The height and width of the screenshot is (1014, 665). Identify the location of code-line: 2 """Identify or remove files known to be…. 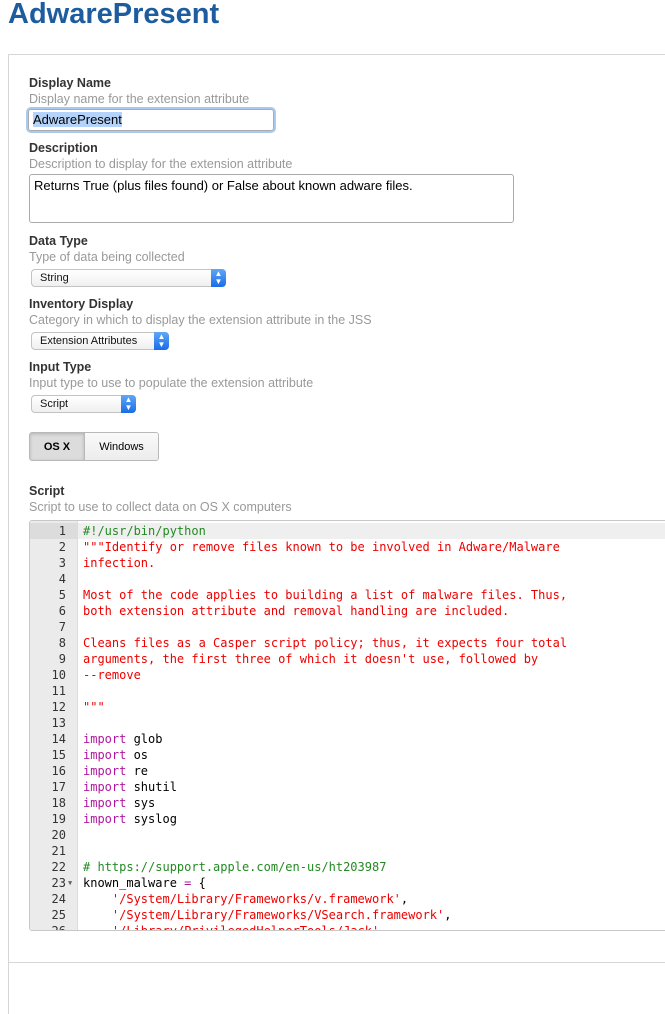
(347, 547).